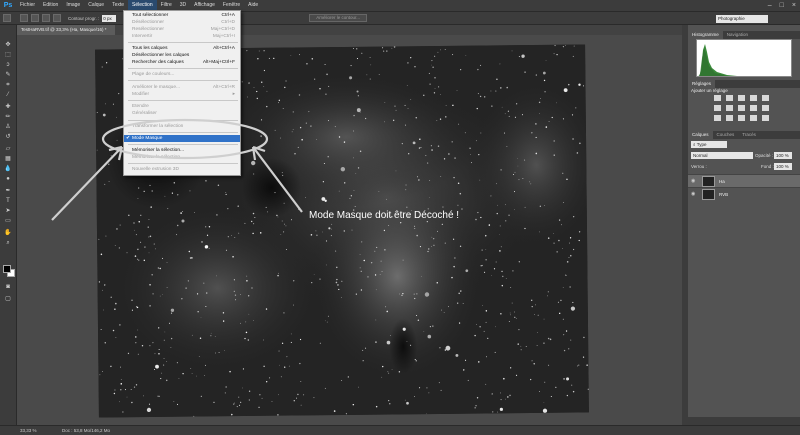  What do you see at coordinates (50, 5) in the screenshot?
I see `menu-edition: Edition` at bounding box center [50, 5].